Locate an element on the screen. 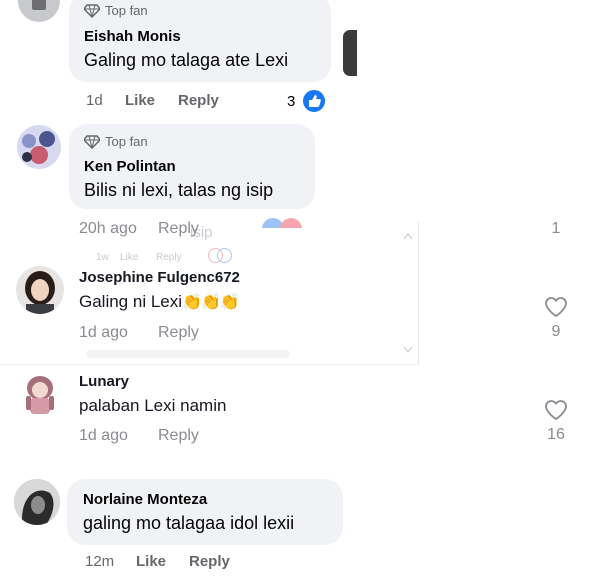 The height and width of the screenshot is (581, 600). commenter-name: Eishah Monis is located at coordinates (132, 36).